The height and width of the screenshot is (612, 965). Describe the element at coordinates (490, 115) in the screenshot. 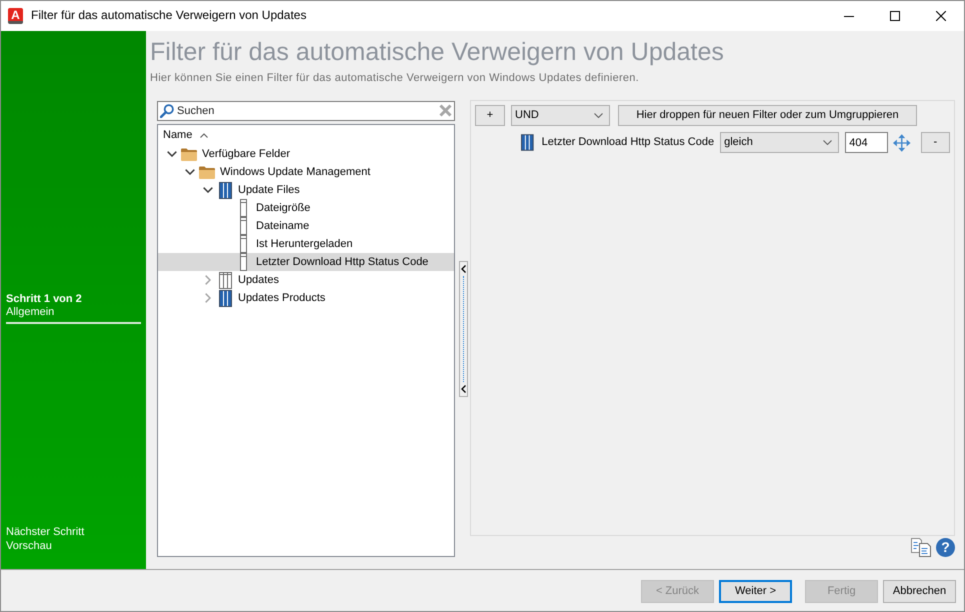

I see `add-filter-button: +` at that location.